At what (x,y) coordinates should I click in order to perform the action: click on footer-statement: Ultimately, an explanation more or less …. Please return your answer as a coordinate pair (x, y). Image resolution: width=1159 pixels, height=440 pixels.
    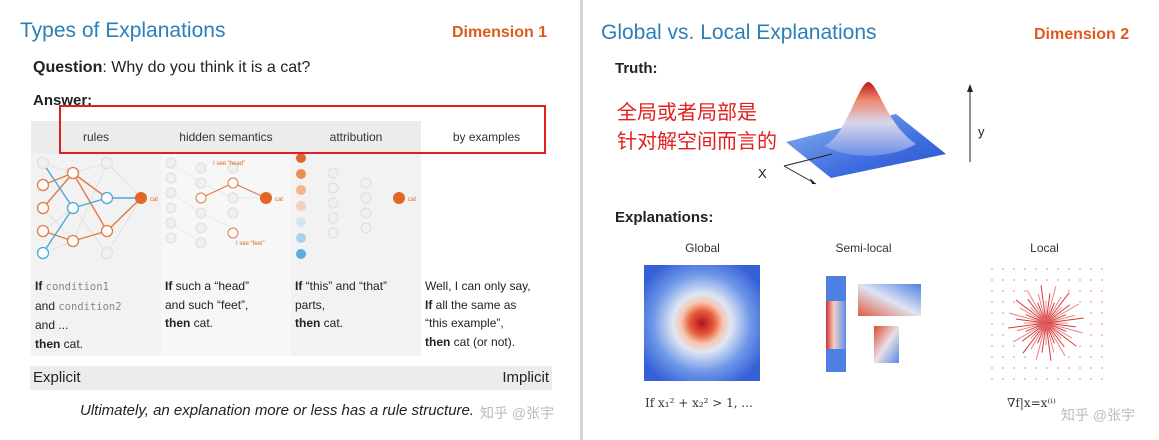
    Looking at the image, I should click on (277, 410).